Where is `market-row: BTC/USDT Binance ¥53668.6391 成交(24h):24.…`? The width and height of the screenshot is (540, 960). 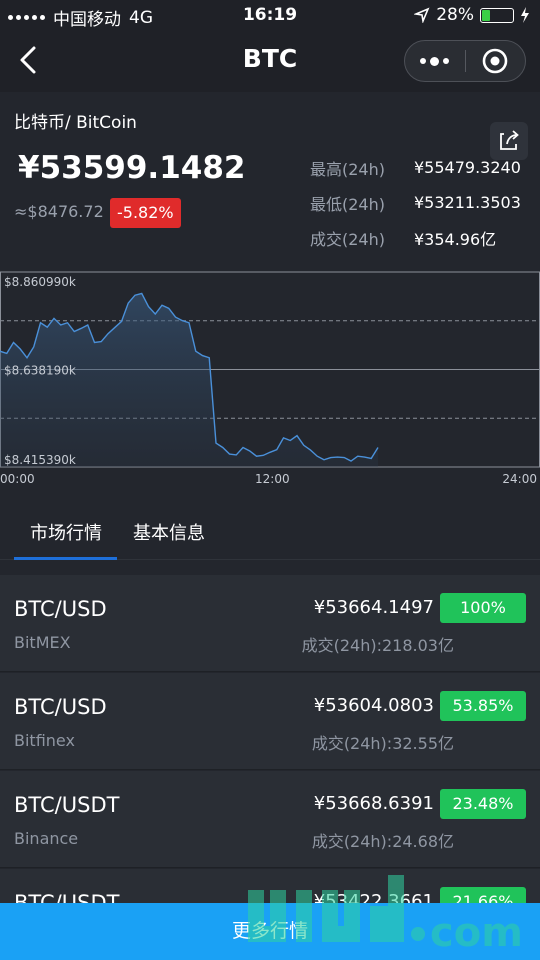
market-row: BTC/USDT Binance ¥53668.6391 成交(24h):24.… is located at coordinates (270, 819).